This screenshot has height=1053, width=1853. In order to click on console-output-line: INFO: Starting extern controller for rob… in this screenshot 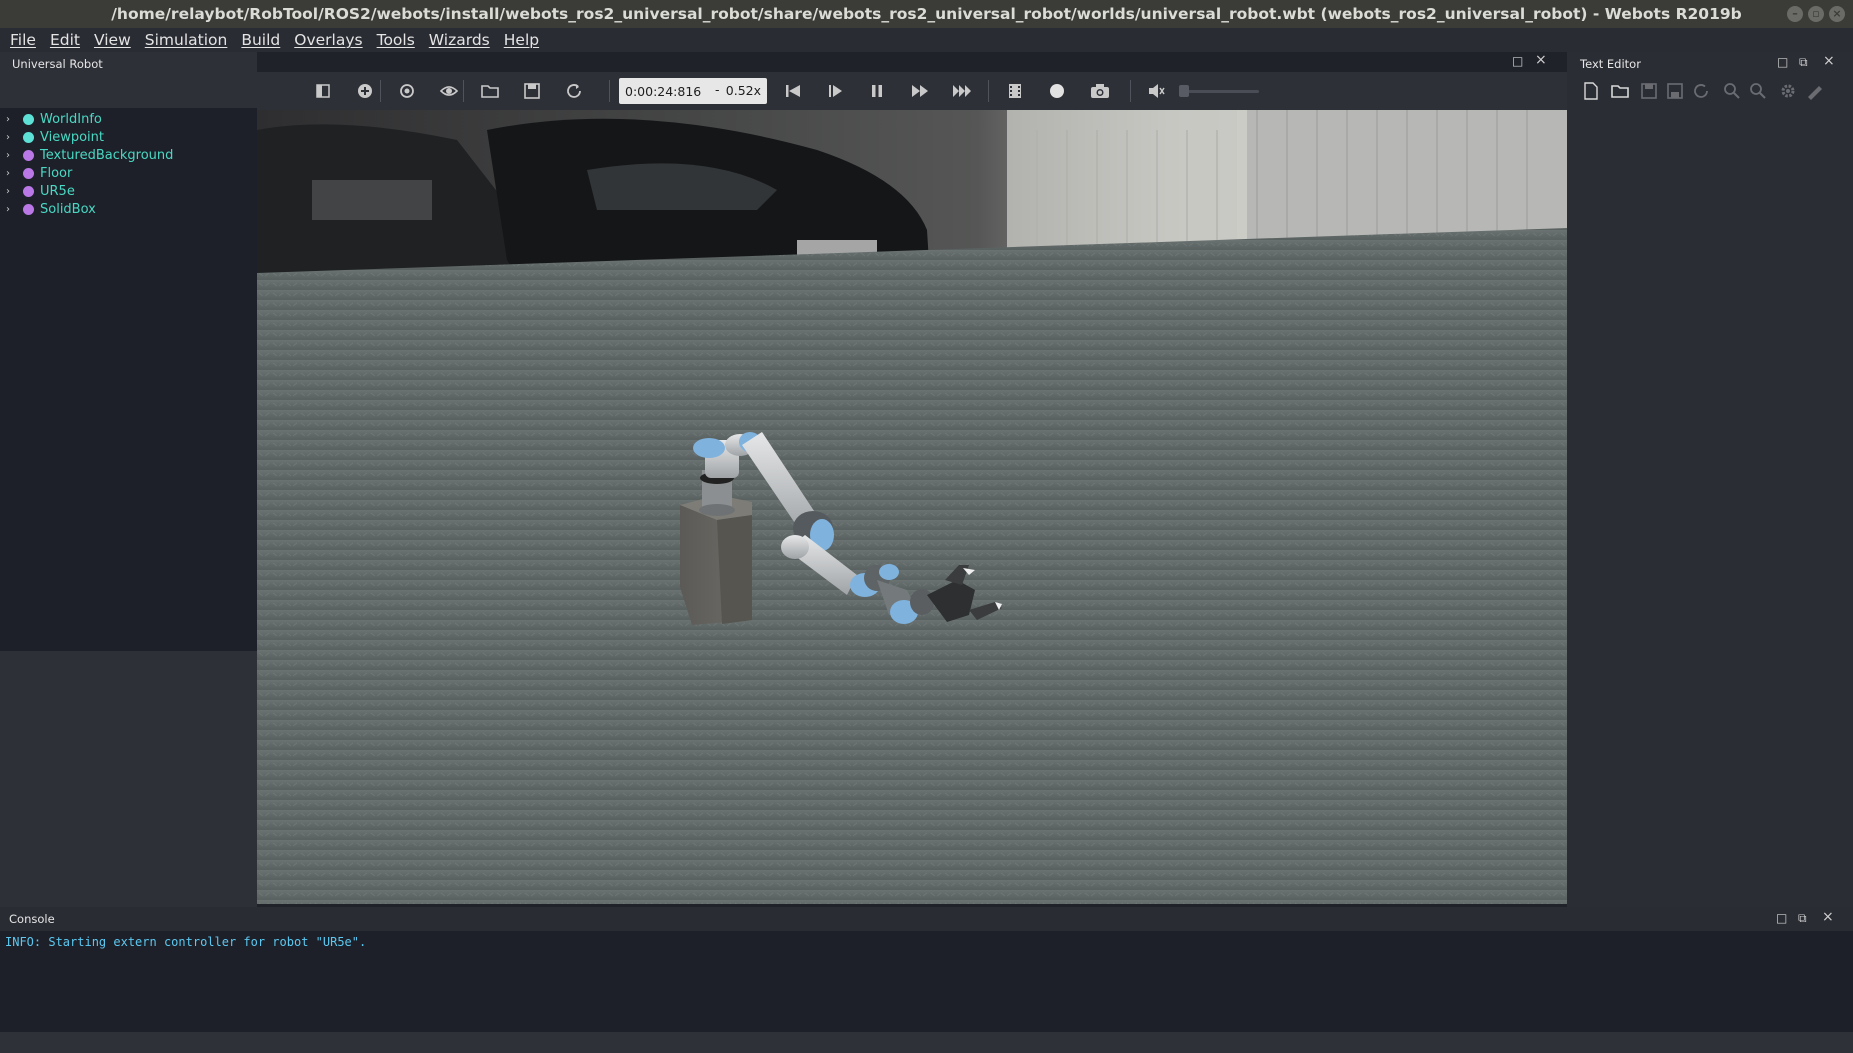, I will do `click(186, 942)`.